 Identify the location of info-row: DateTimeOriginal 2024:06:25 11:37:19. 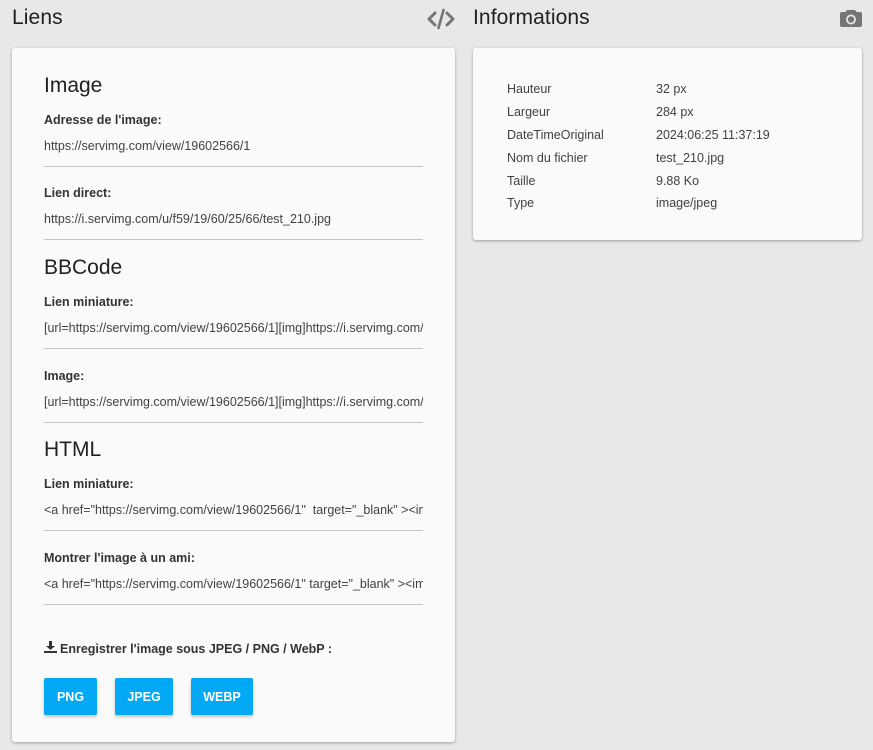
(638, 135).